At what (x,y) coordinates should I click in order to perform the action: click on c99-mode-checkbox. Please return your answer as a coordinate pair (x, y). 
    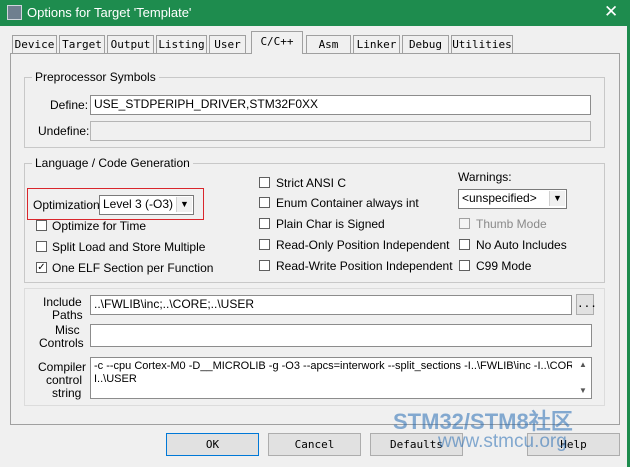
    Looking at the image, I should click on (464, 265).